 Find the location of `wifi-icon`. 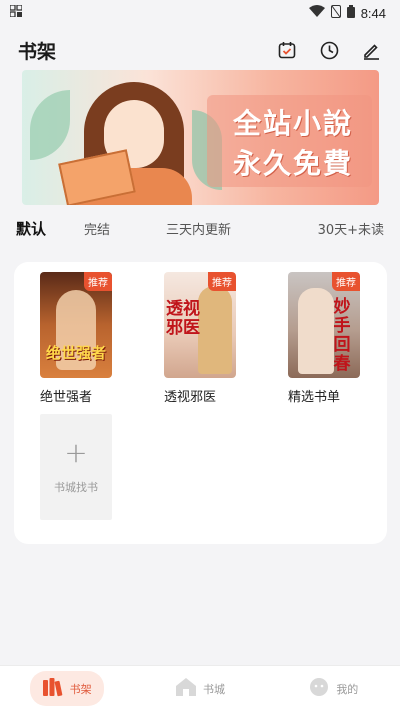

wifi-icon is located at coordinates (316, 13).